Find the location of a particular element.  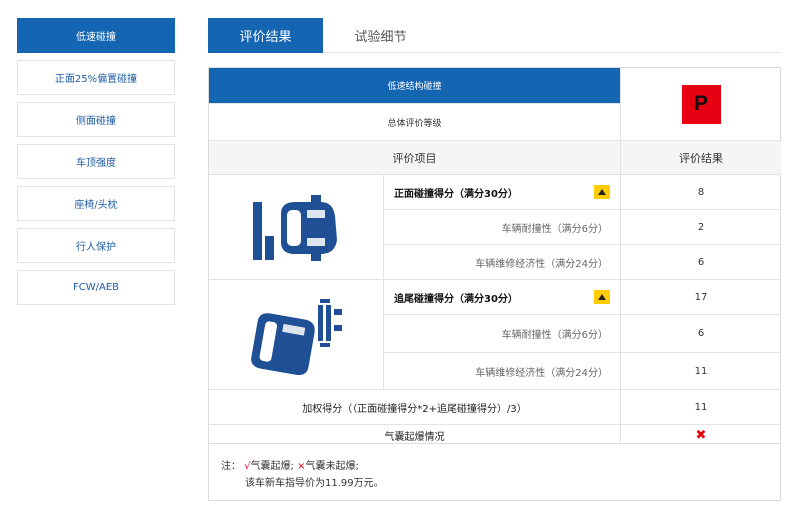

frontal-score-row: 正面碰撞得分（满分30分） is located at coordinates (502, 192).